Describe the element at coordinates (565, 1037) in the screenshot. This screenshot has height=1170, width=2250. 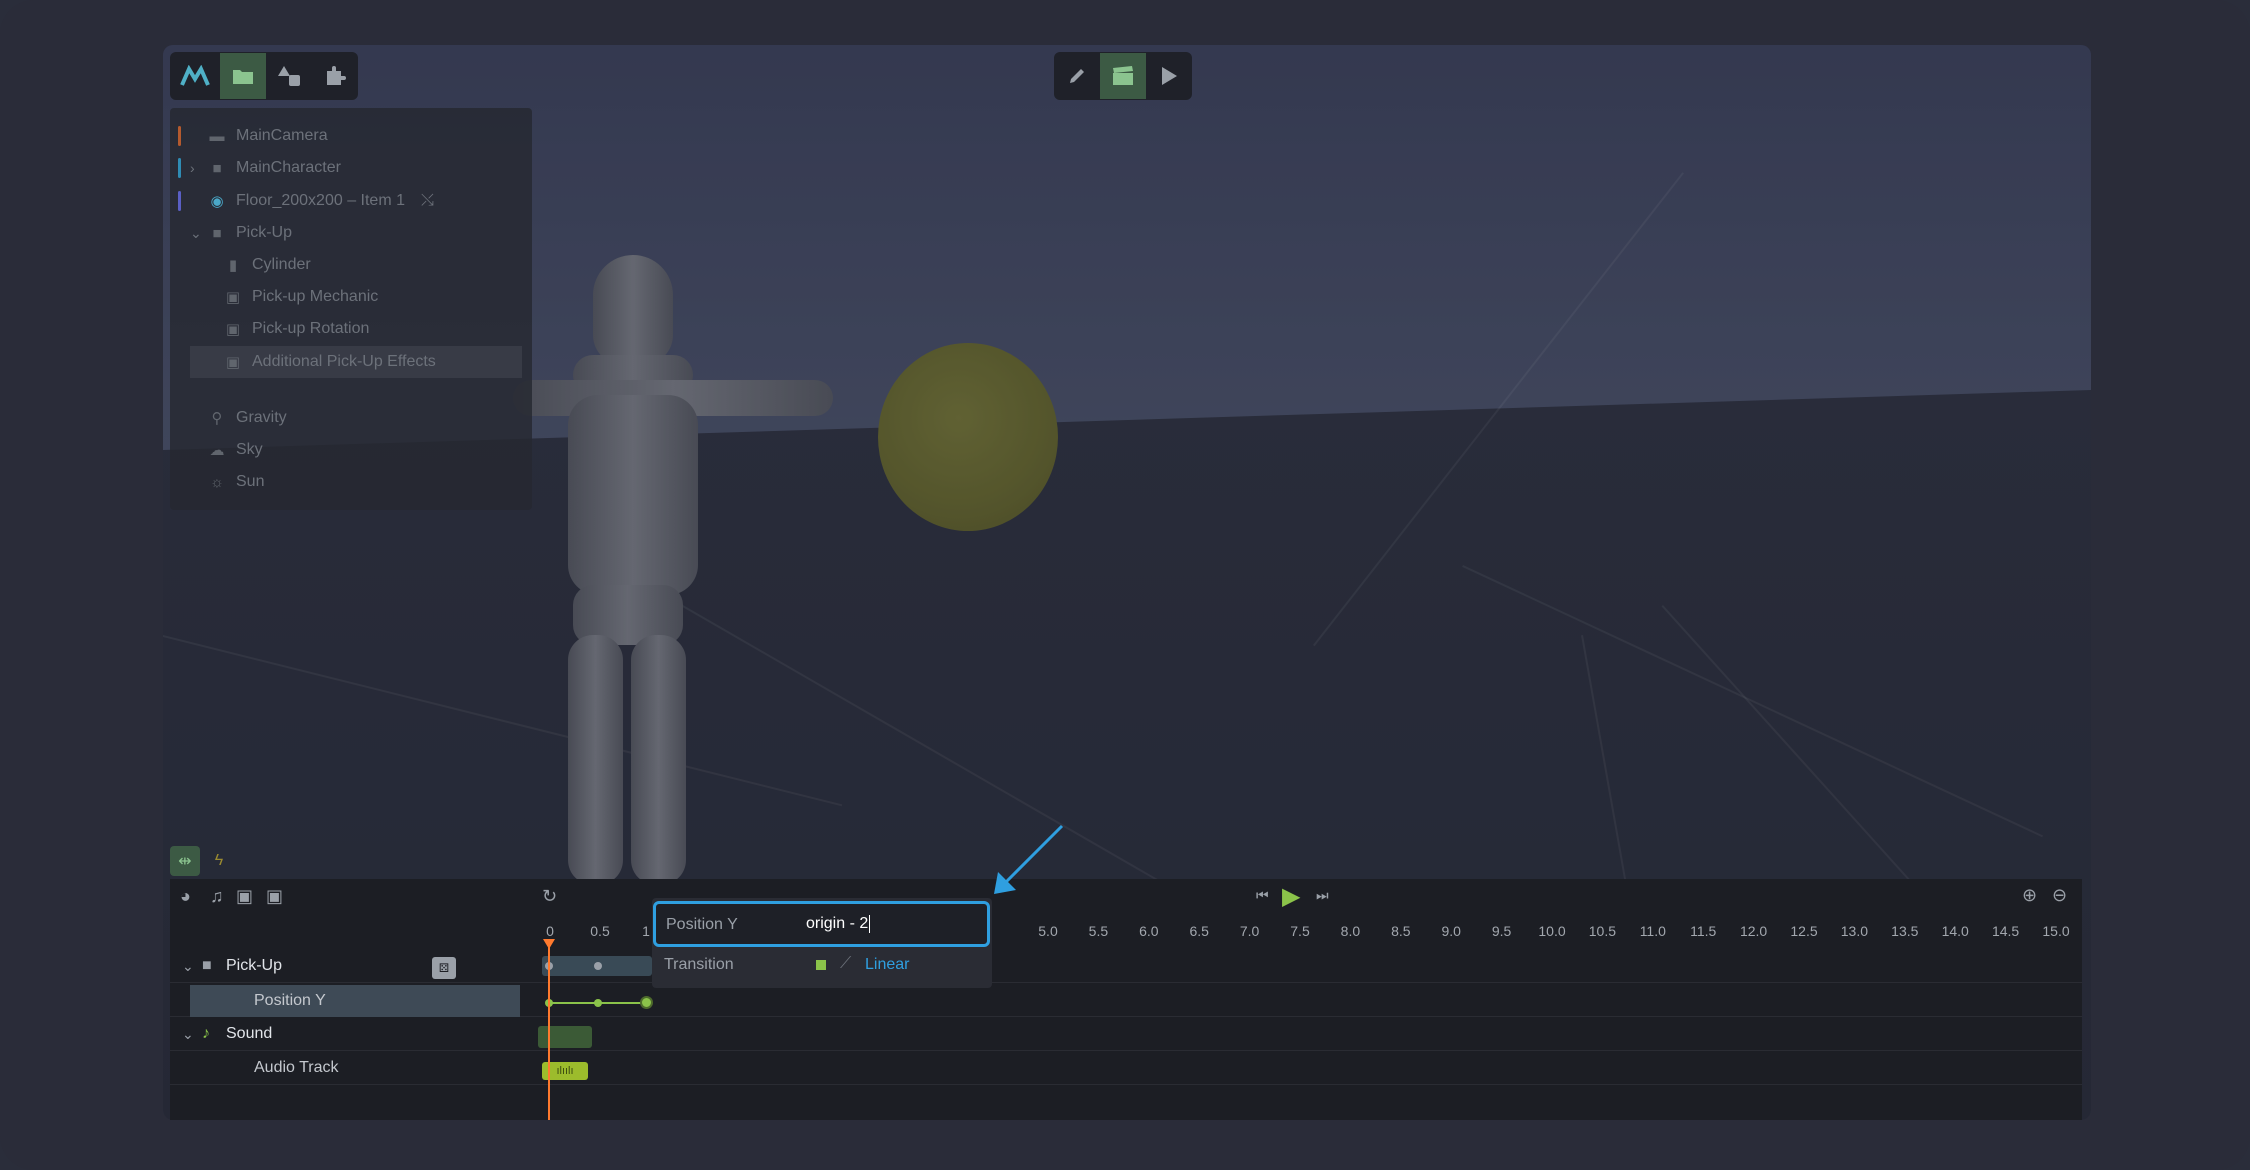
I see `sound-clip` at that location.